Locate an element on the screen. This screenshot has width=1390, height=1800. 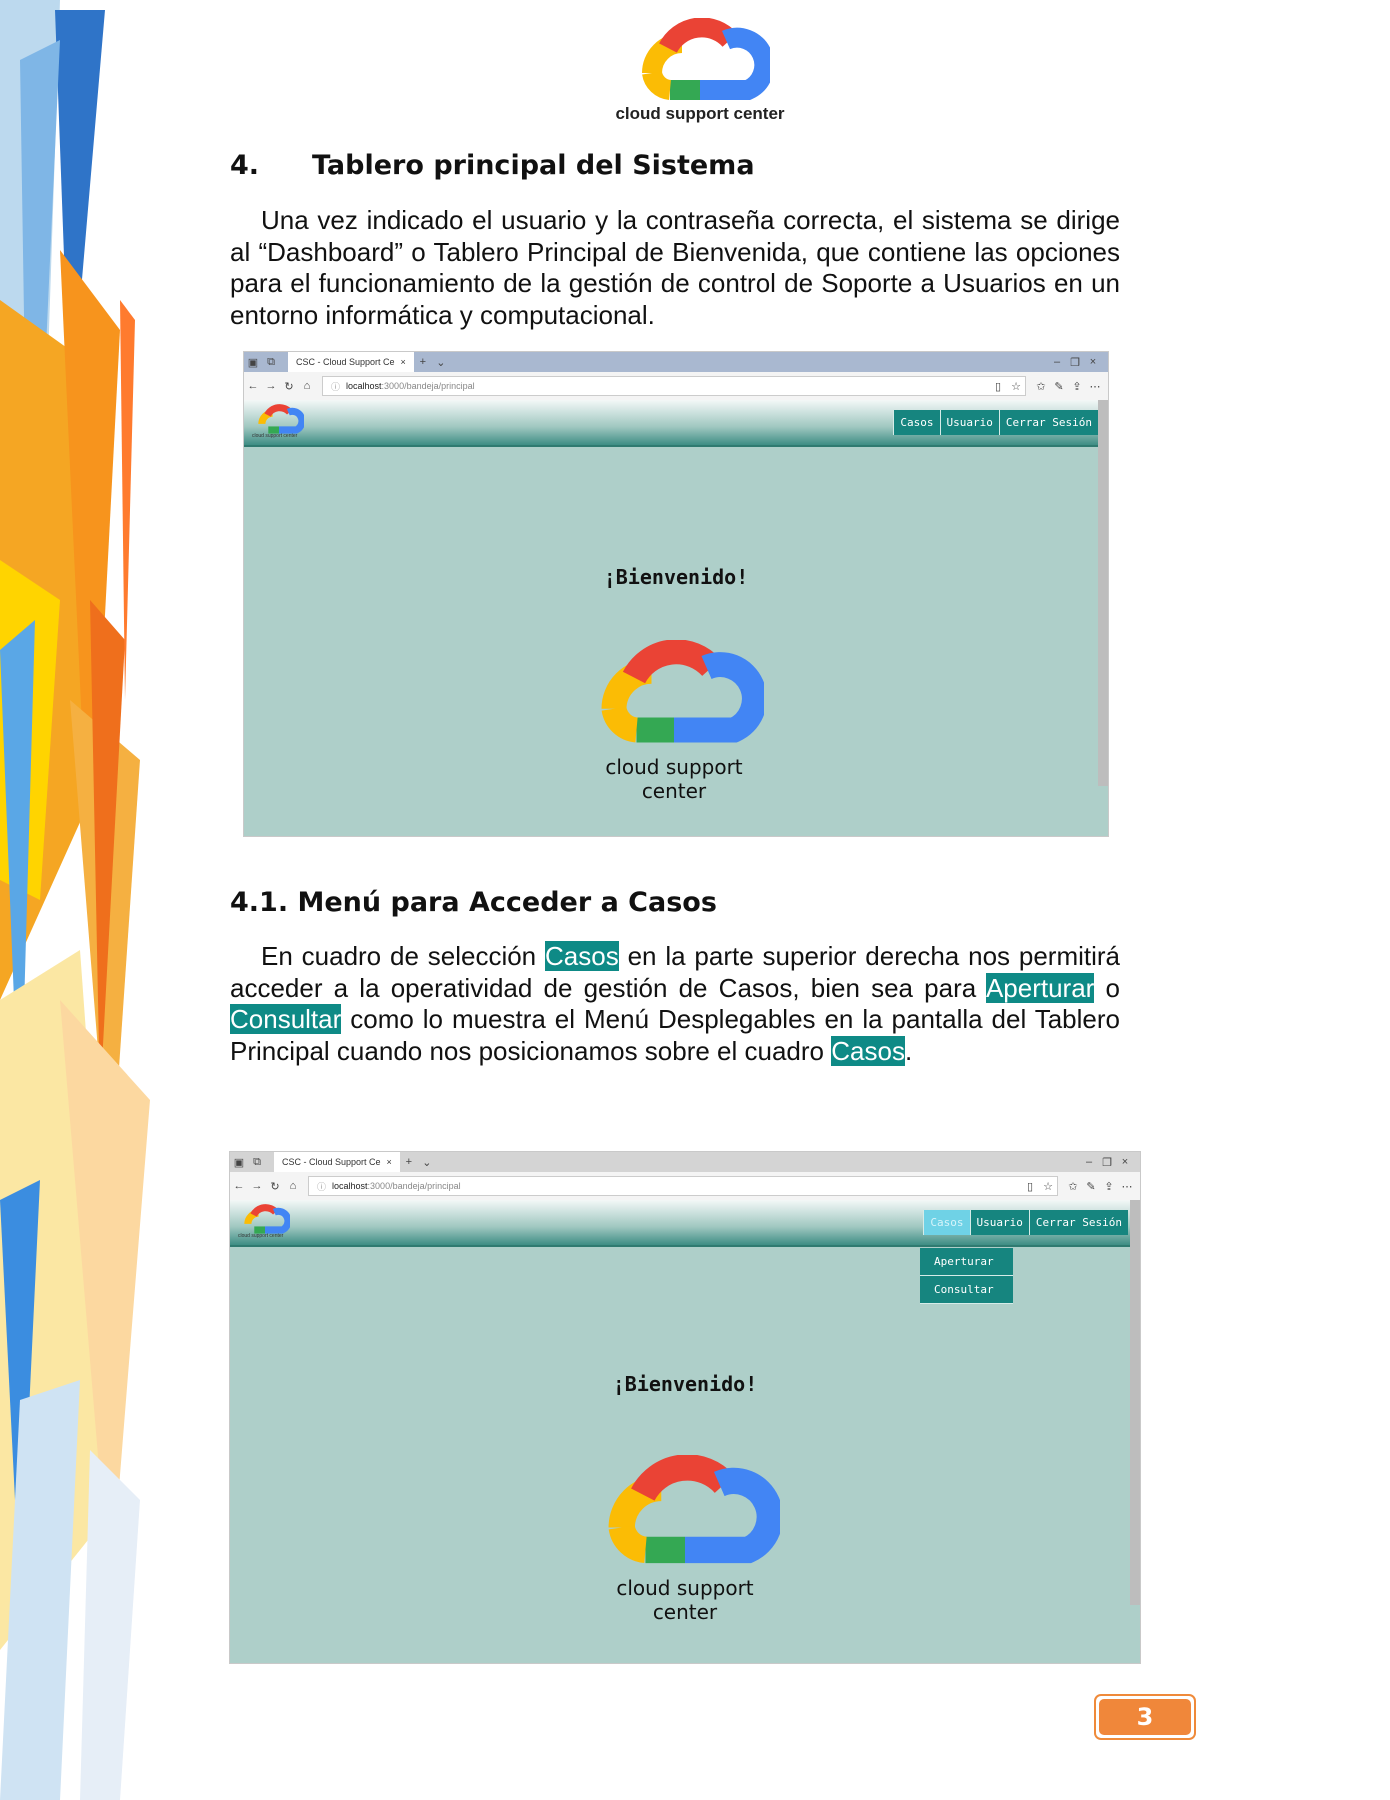
dropdown-consultar: Consultar is located at coordinates (966, 1290).